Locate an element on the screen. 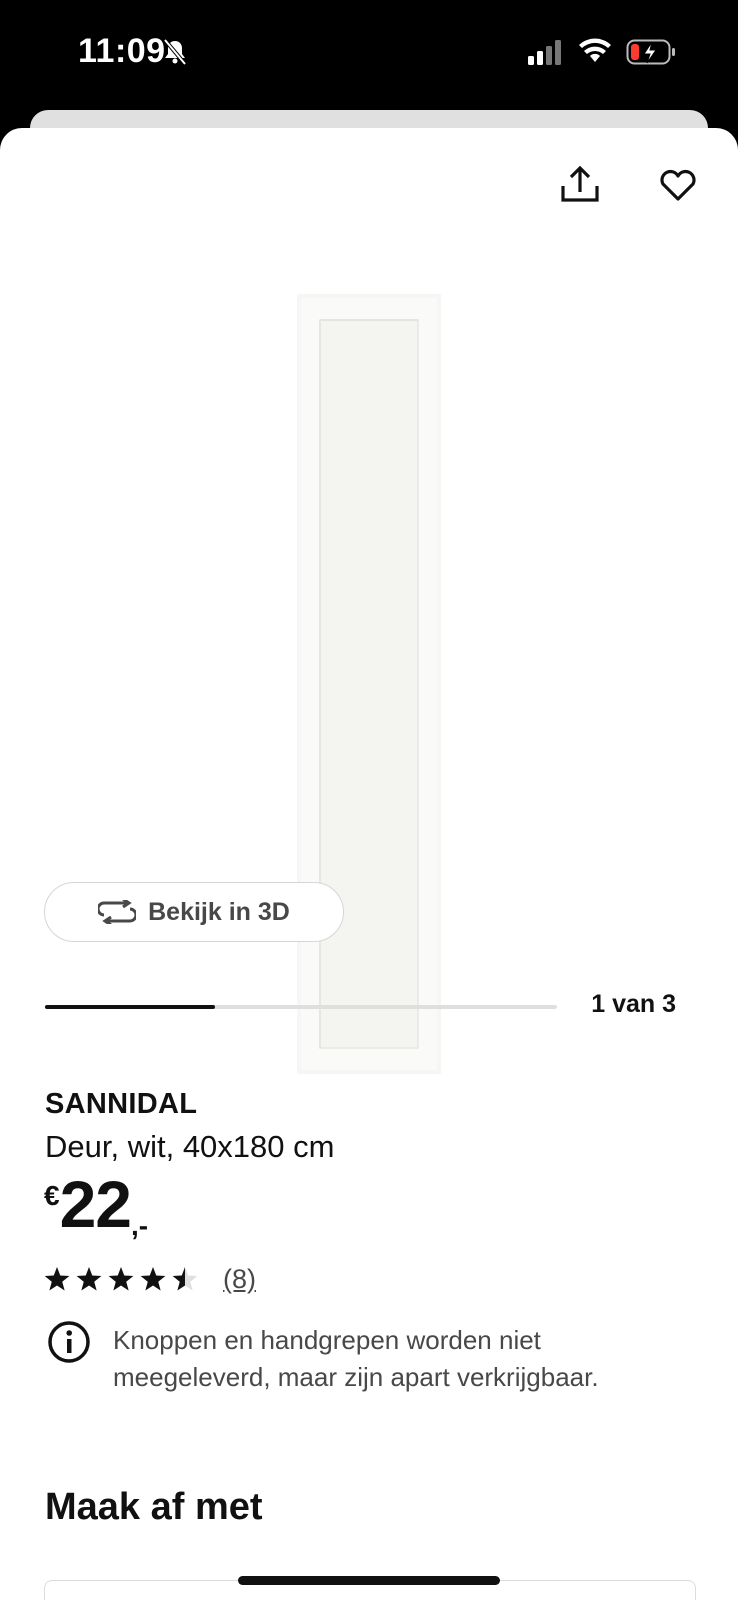  section-title: Maak af met is located at coordinates (154, 1507).